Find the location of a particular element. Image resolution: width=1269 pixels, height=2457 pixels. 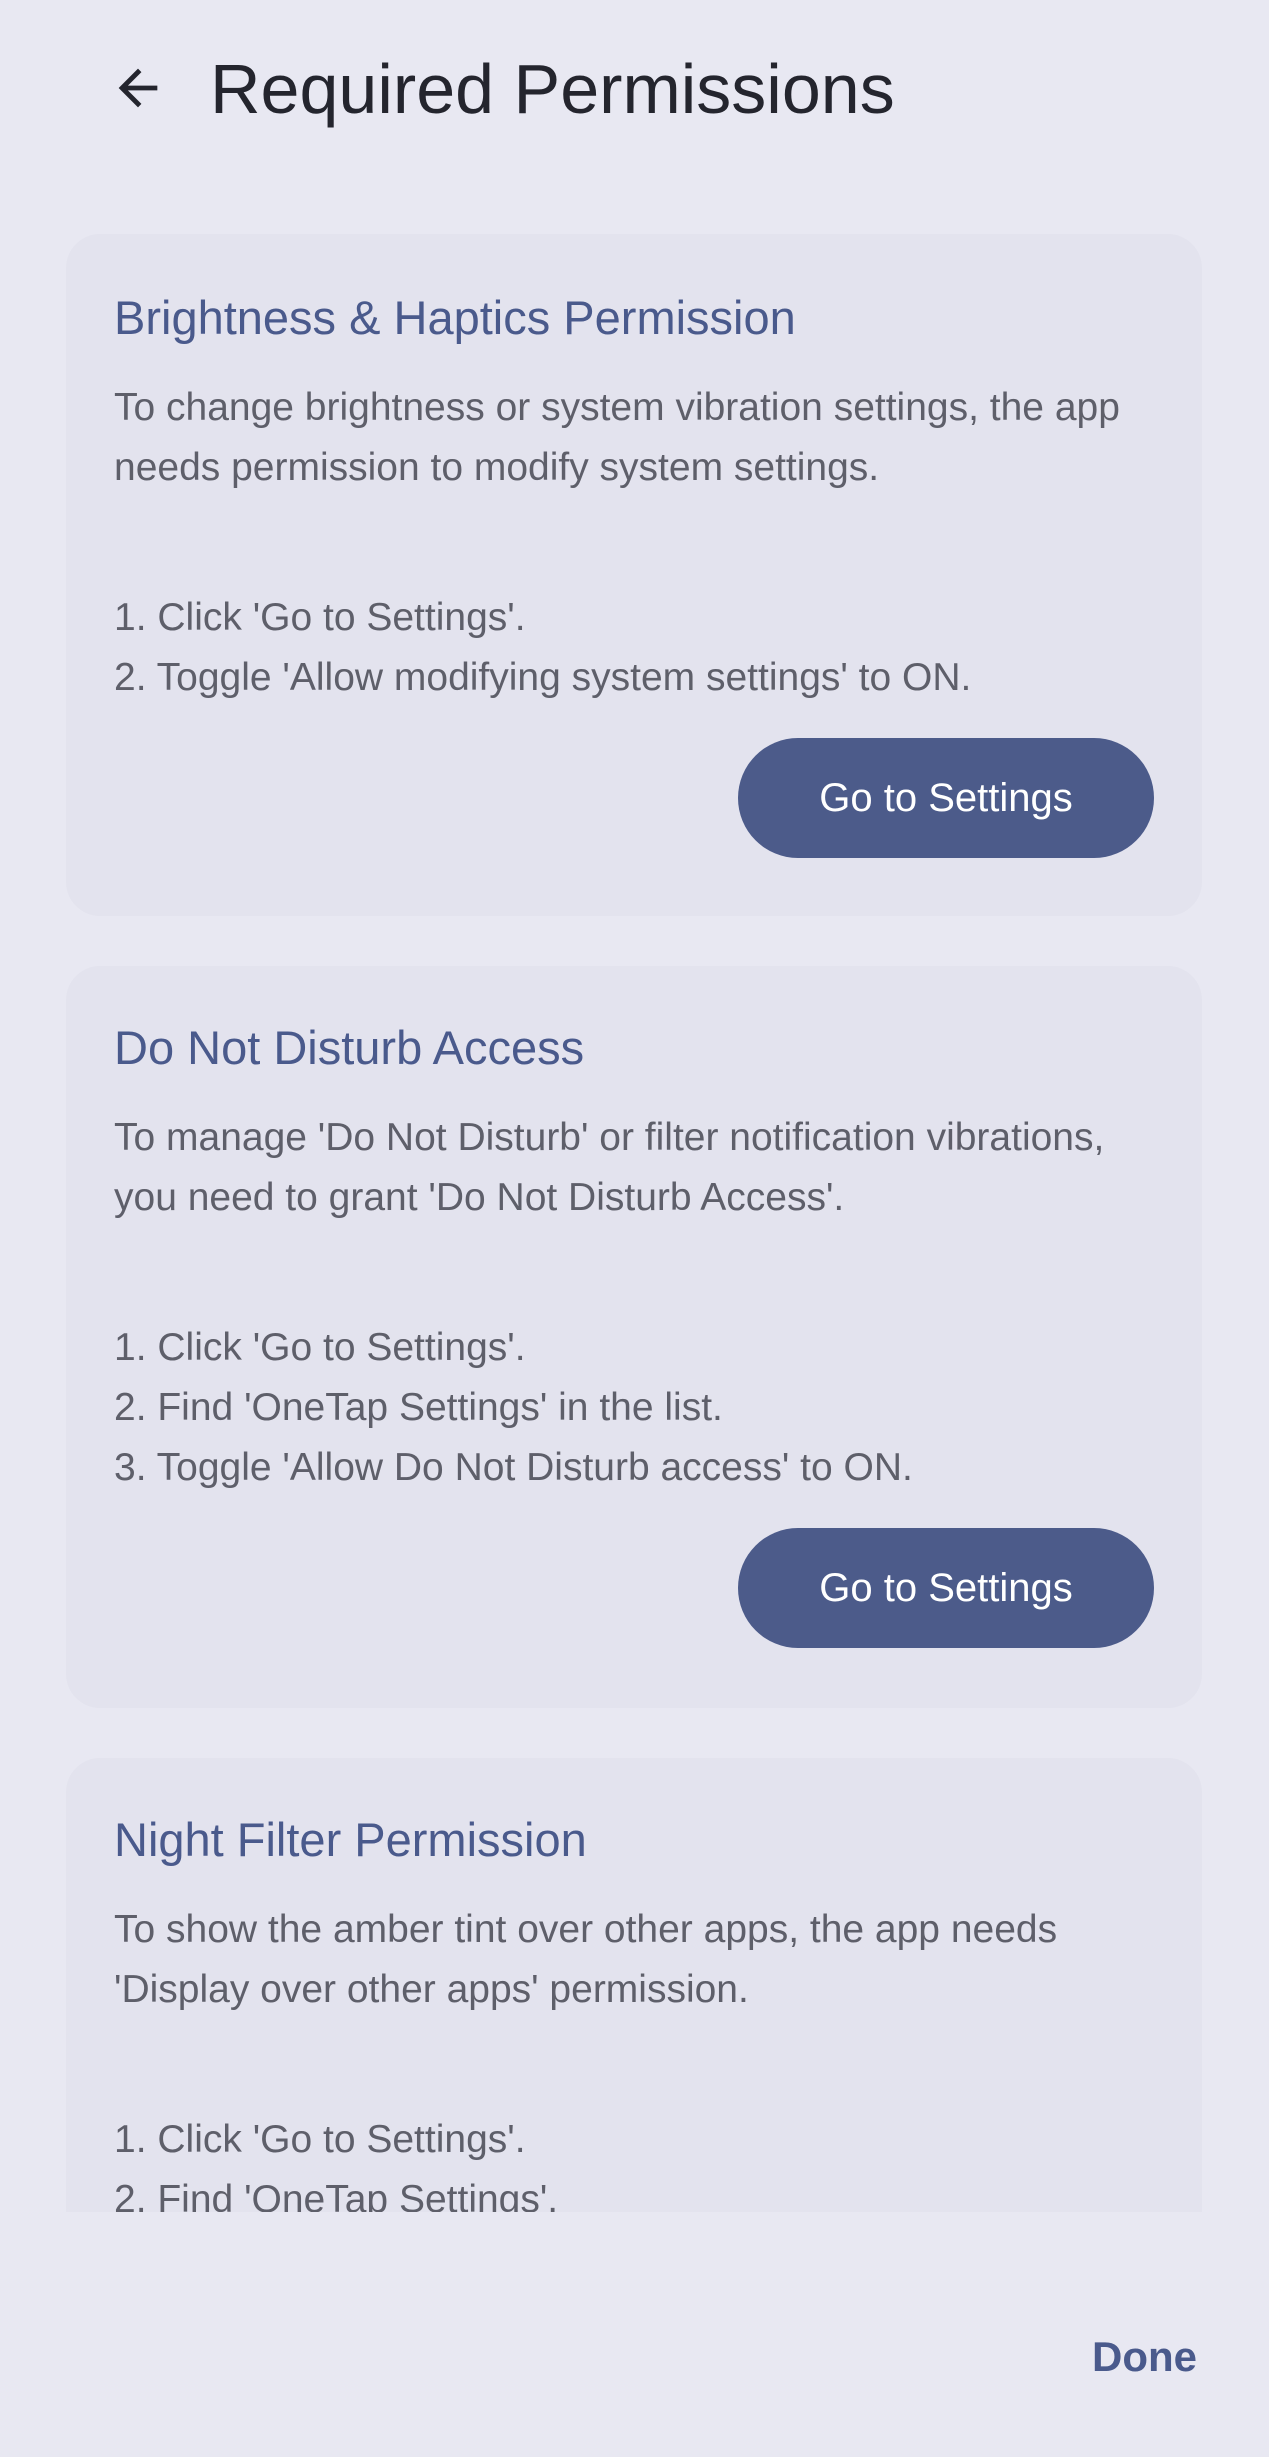

app-bar: Required Permissions is located at coordinates (634, 90).